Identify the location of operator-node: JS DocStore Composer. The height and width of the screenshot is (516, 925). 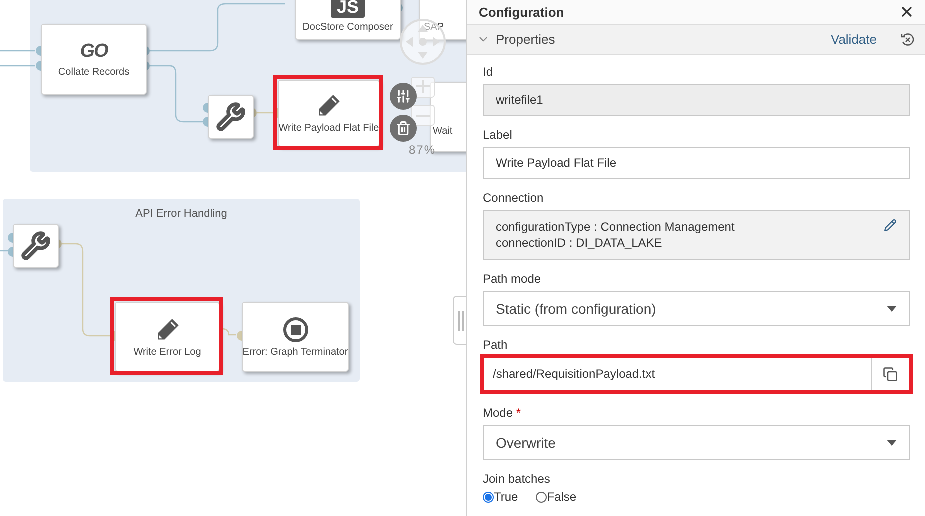
(348, 20).